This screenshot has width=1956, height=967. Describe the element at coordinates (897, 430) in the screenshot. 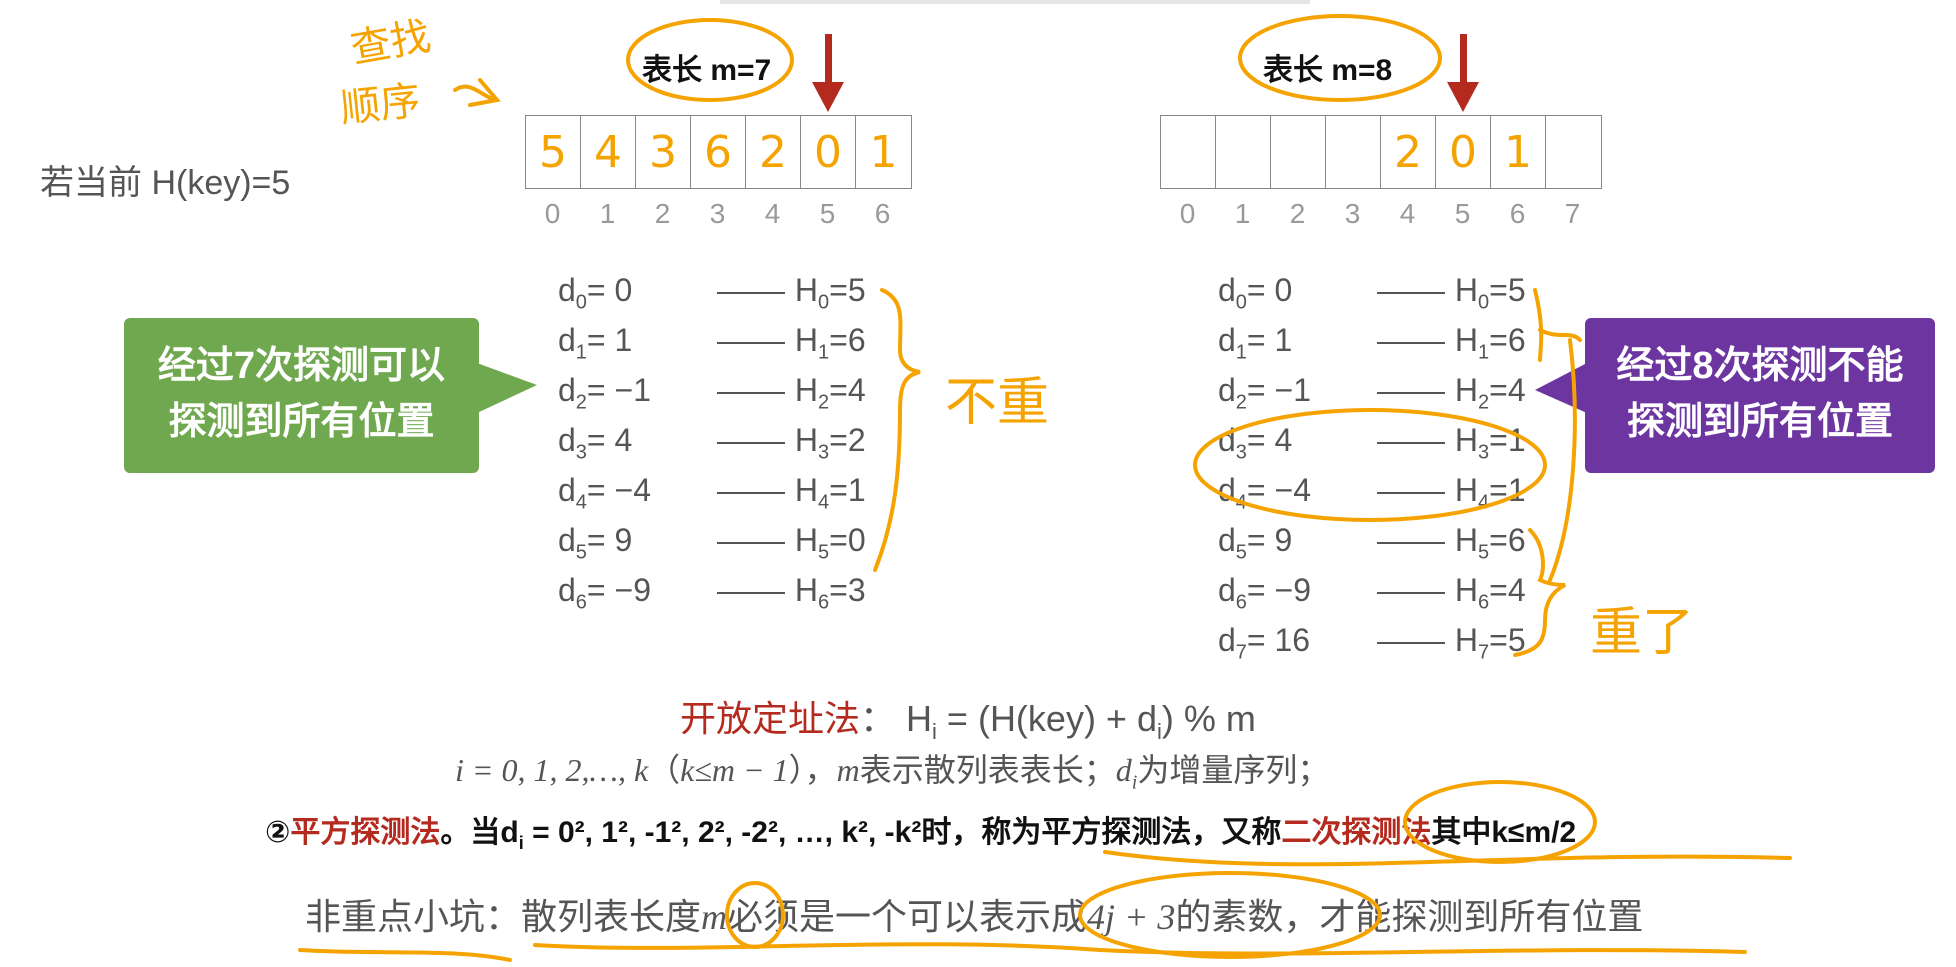

I see `left-brace` at that location.